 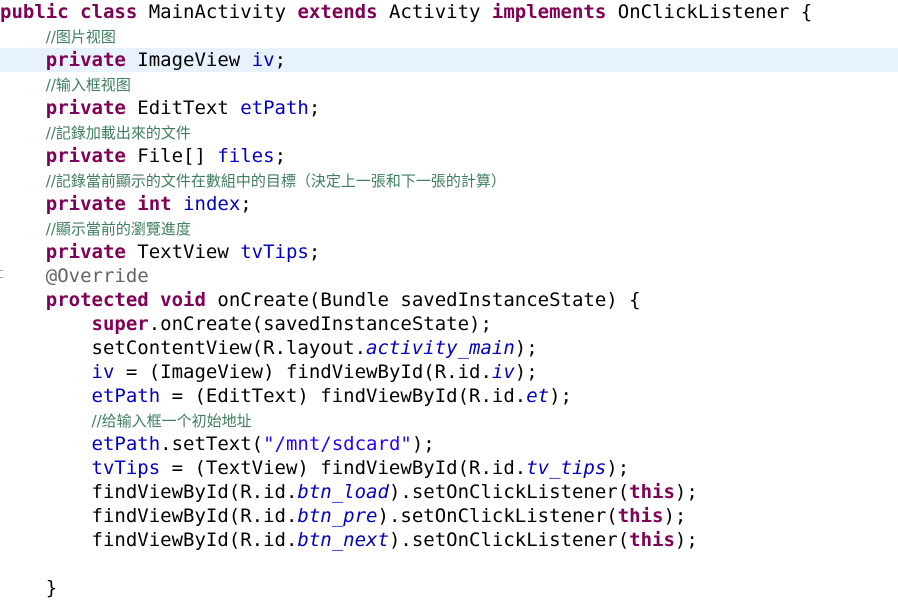 What do you see at coordinates (343, 492) in the screenshot?
I see `code-token: btn_load` at bounding box center [343, 492].